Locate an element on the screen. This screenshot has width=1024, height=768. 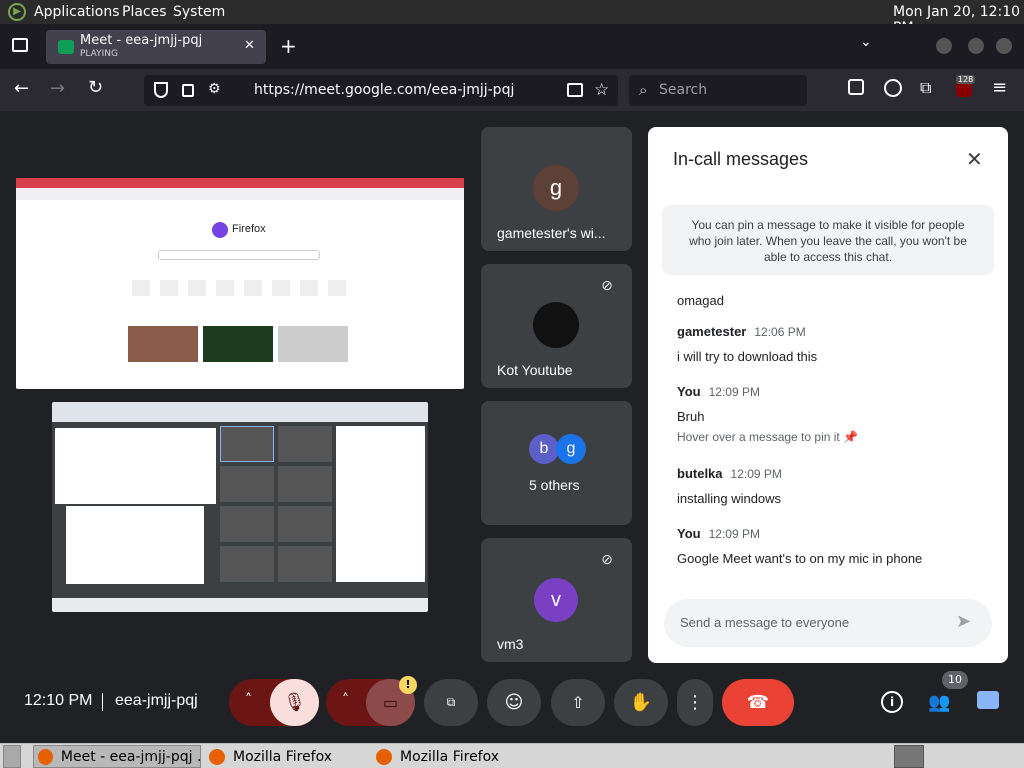
chat-input-placeholder: Send a message to everyone is located at coordinates (765, 622).